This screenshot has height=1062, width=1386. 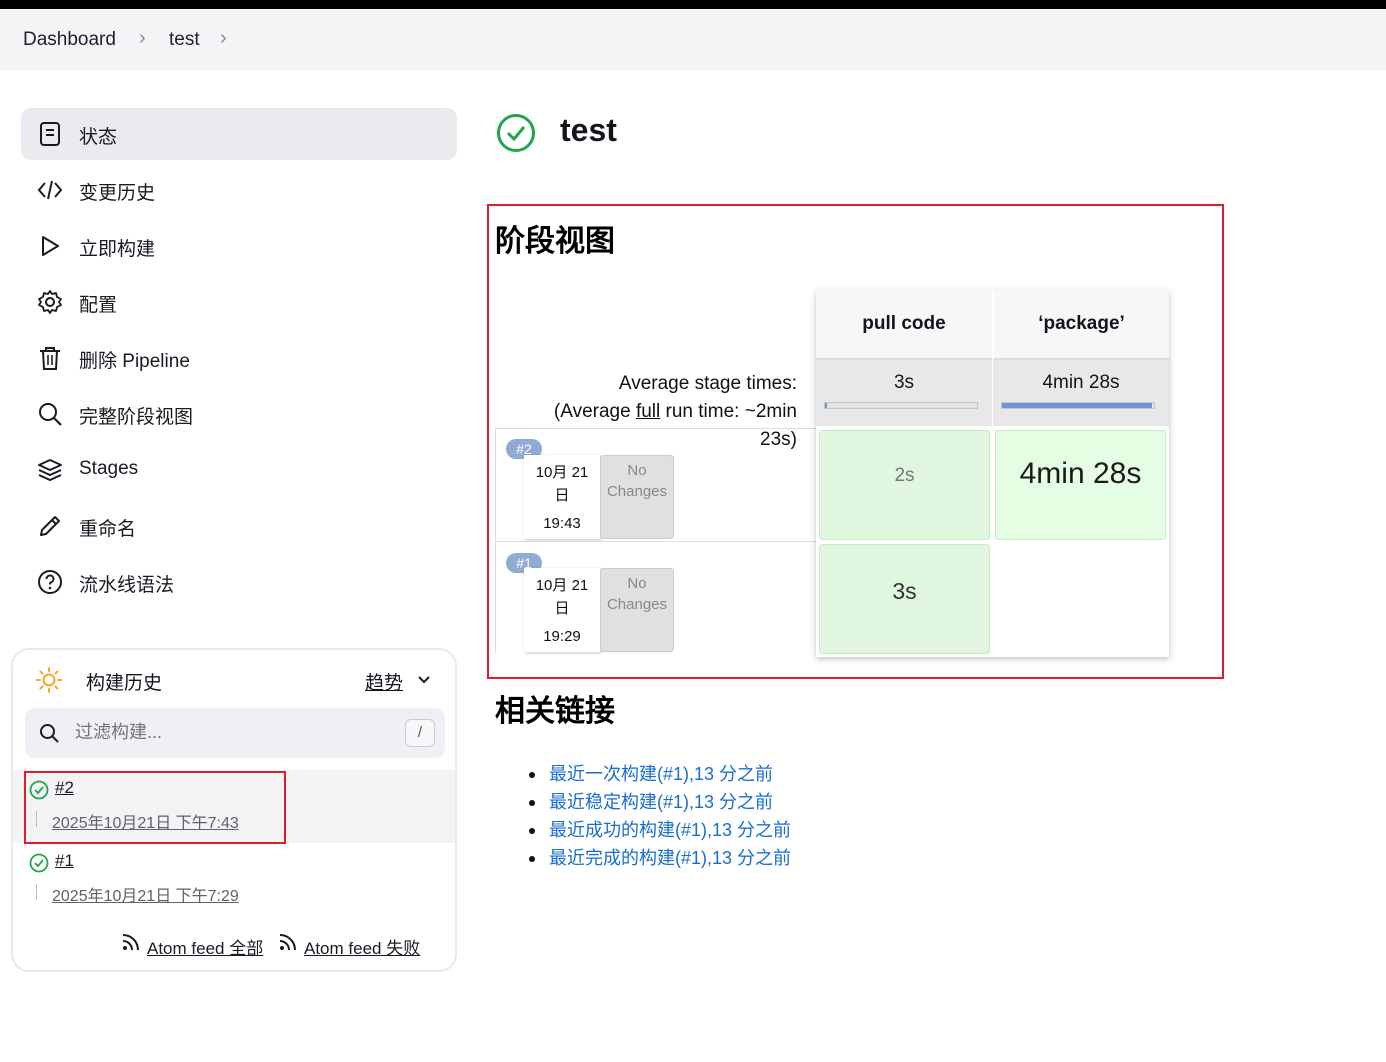 I want to click on last-successful-build-link: 最近成功的构建(#1),13 分之前, so click(x=670, y=830).